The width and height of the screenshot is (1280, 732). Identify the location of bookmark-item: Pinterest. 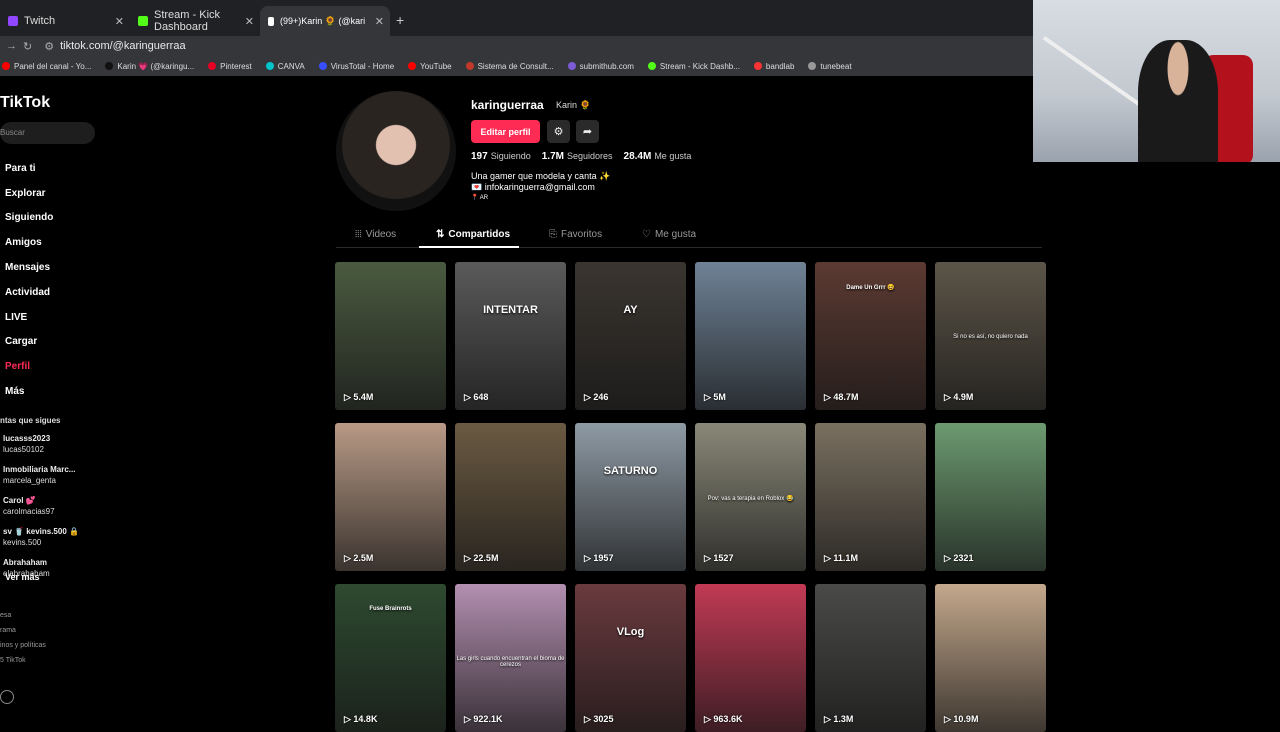
(230, 66).